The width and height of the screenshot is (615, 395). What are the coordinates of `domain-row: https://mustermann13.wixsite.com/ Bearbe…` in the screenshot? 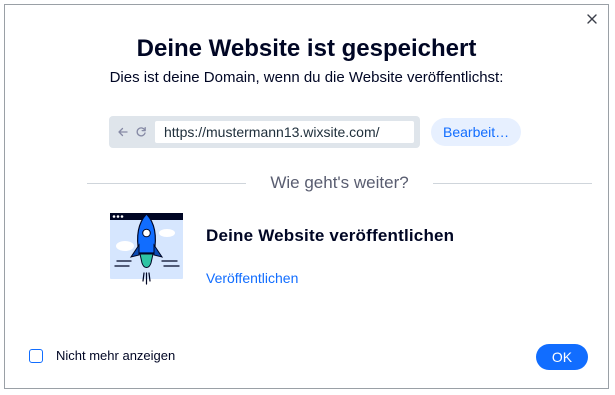 It's located at (315, 132).